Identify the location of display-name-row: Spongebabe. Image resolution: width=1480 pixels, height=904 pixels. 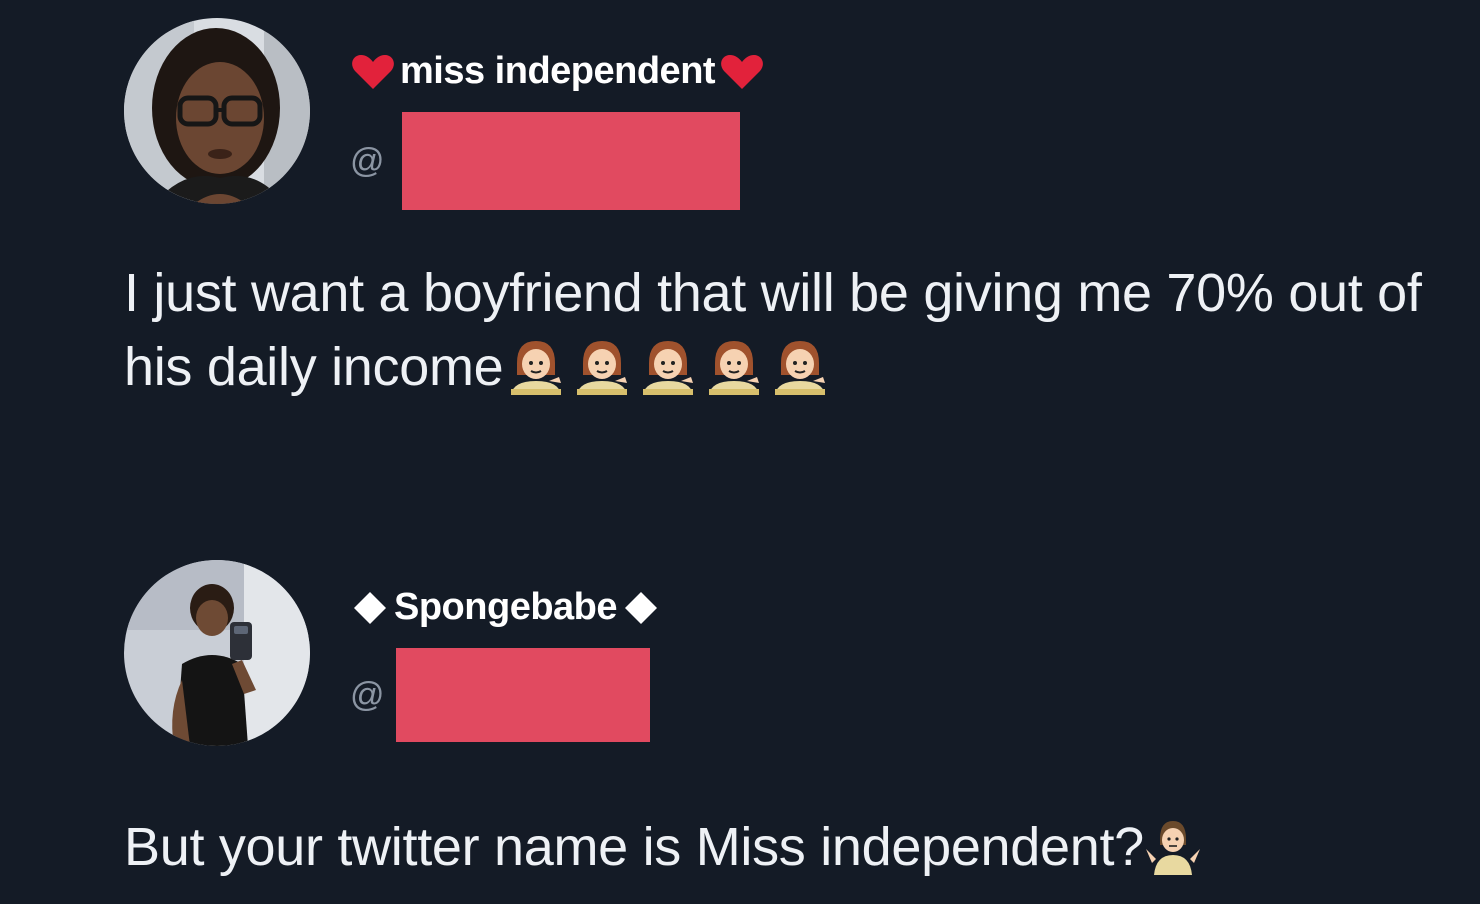
(505, 607).